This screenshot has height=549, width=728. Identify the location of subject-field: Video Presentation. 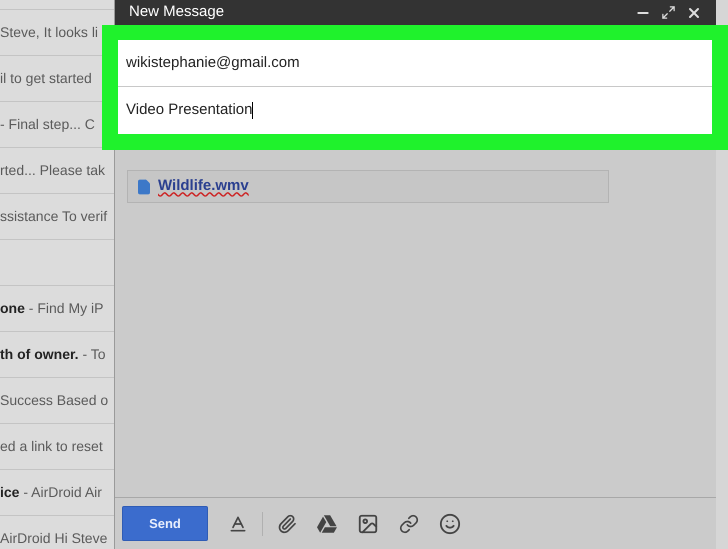
(415, 110).